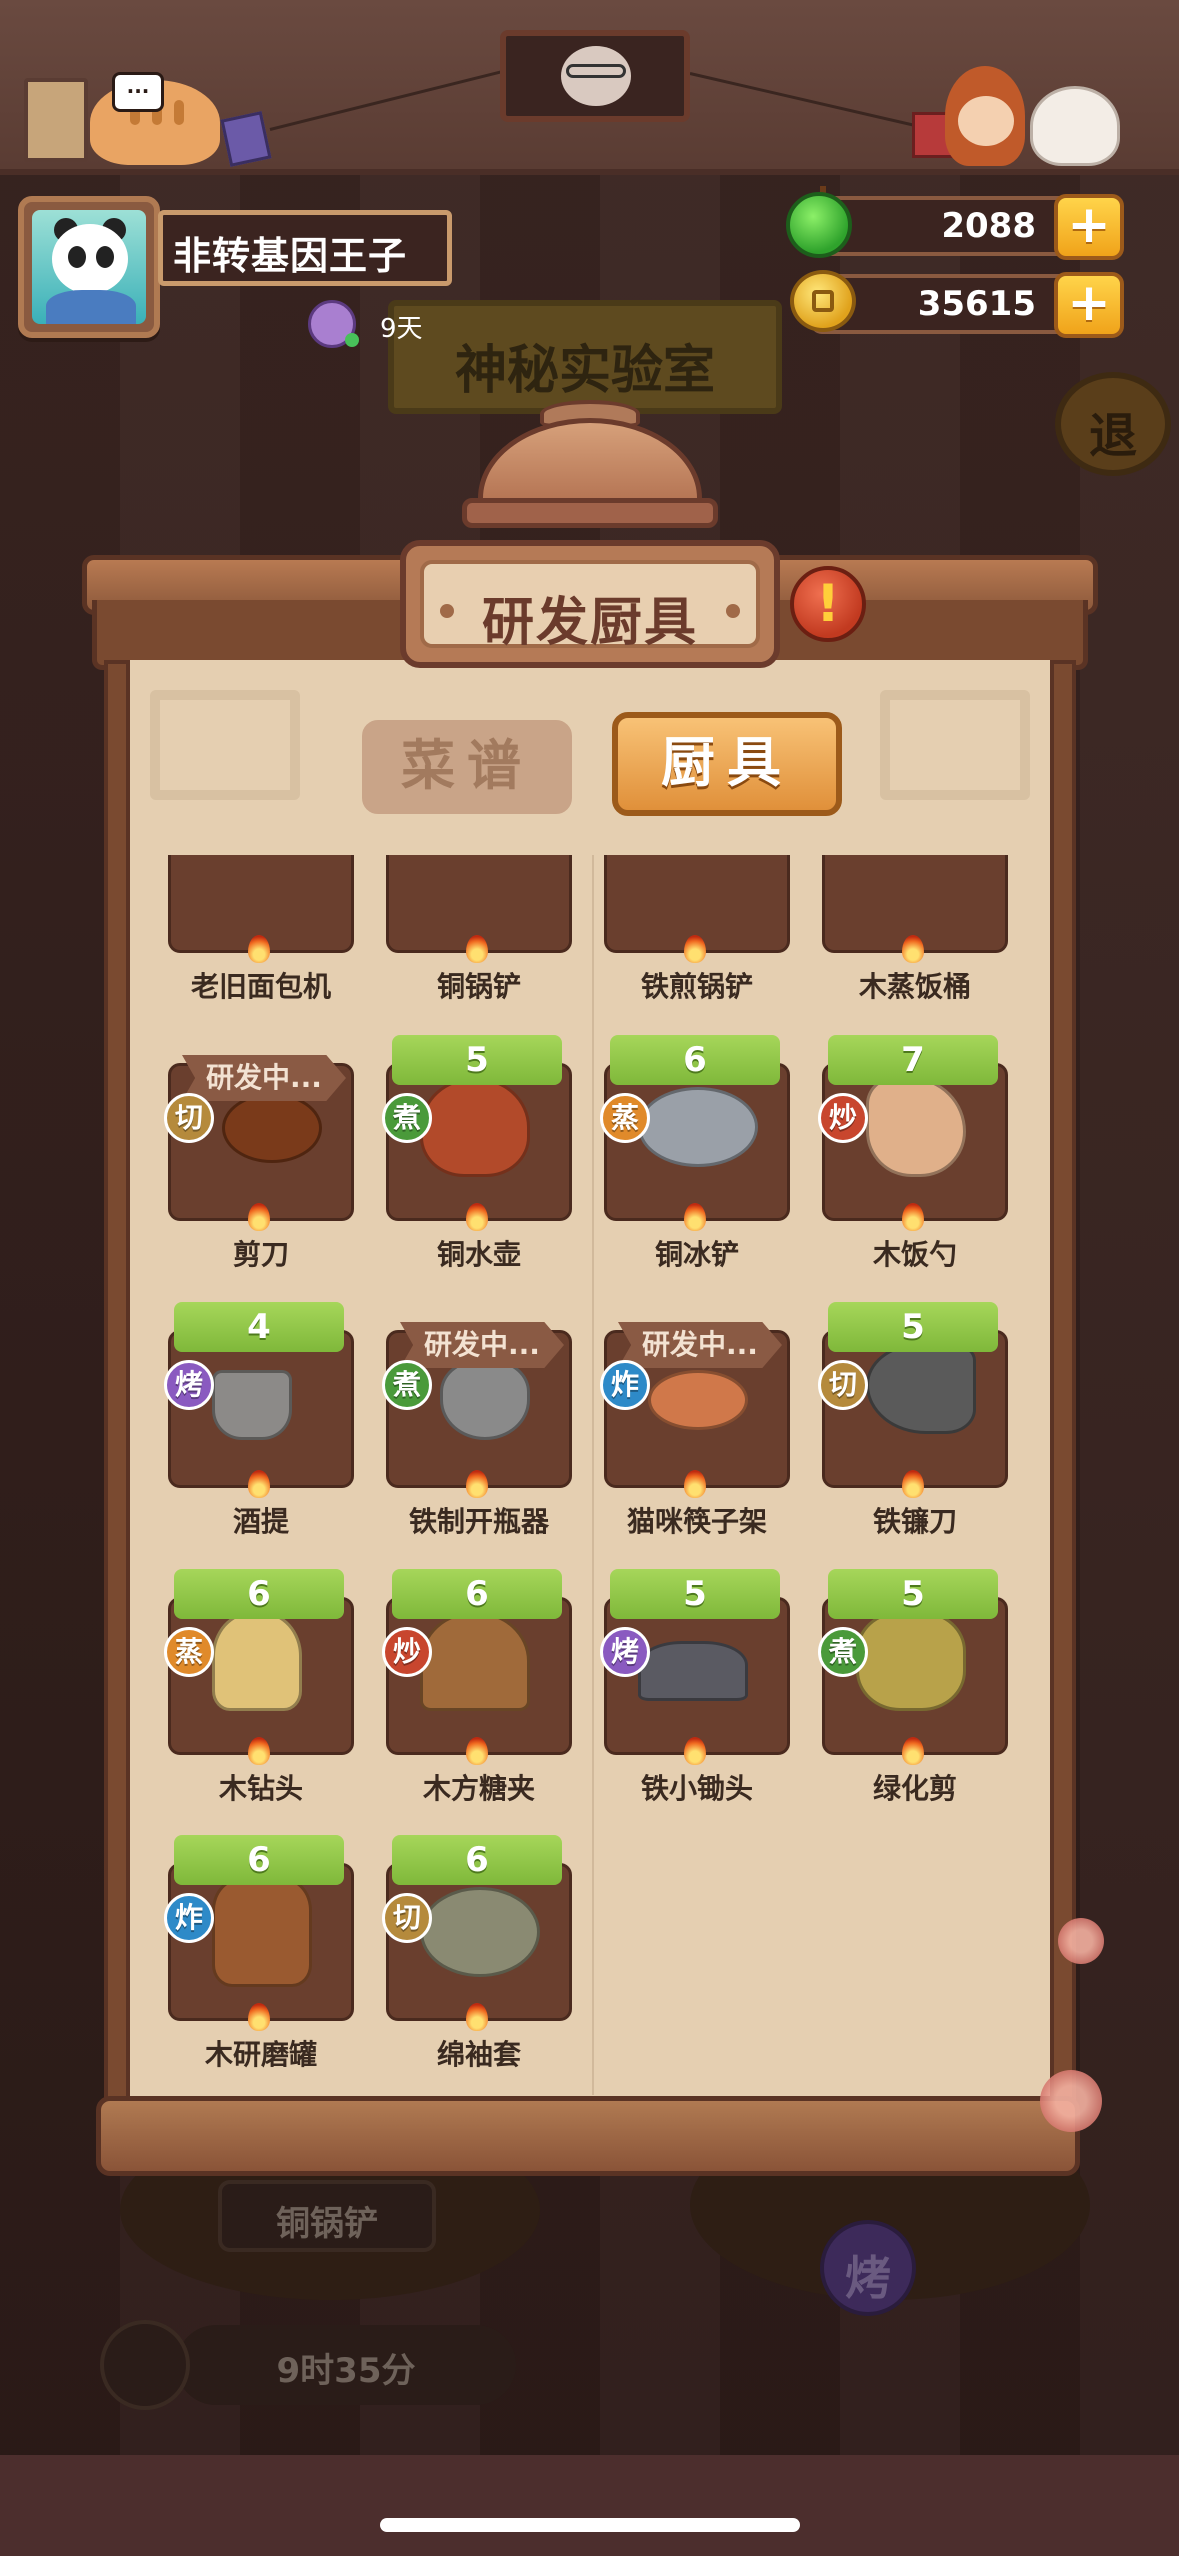 This screenshot has width=1179, height=2556. I want to click on cooking-method-badge: 烤, so click(189, 1385).